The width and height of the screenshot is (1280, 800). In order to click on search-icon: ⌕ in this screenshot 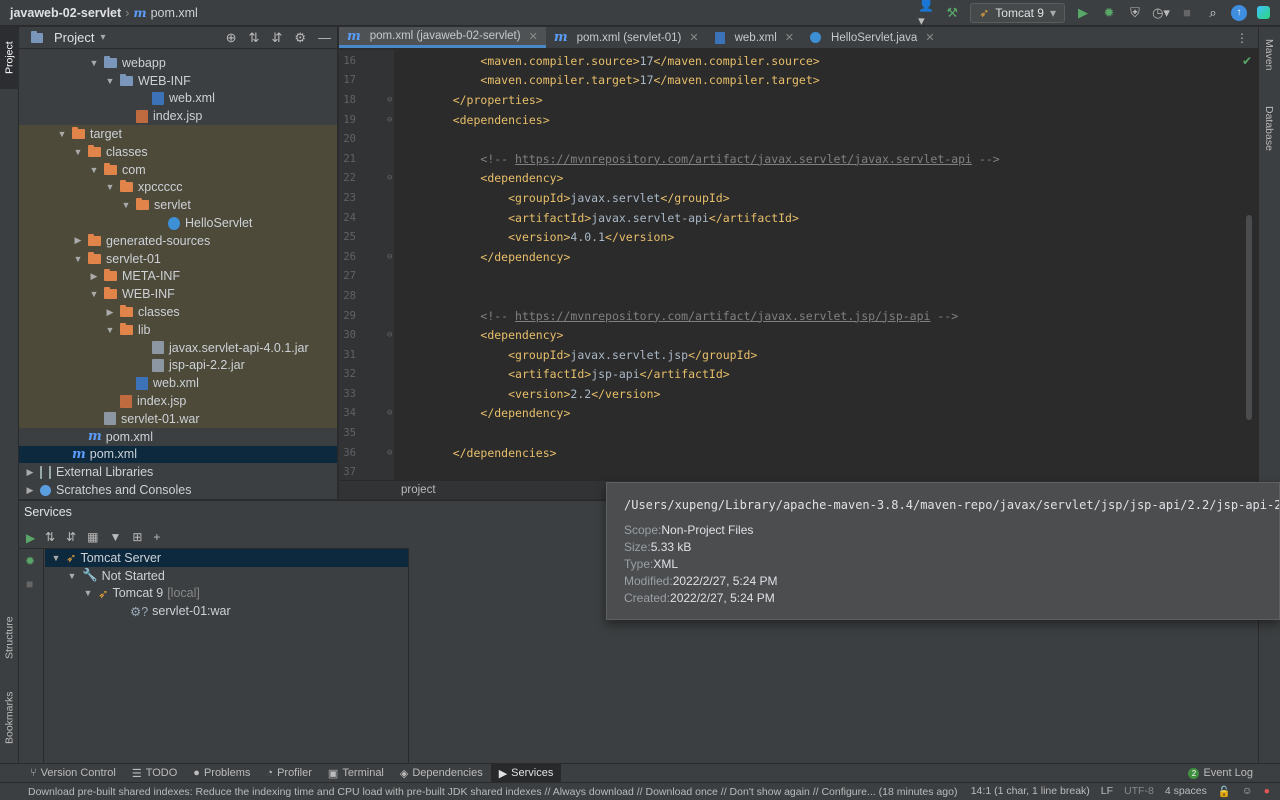, I will do `click(1213, 13)`.